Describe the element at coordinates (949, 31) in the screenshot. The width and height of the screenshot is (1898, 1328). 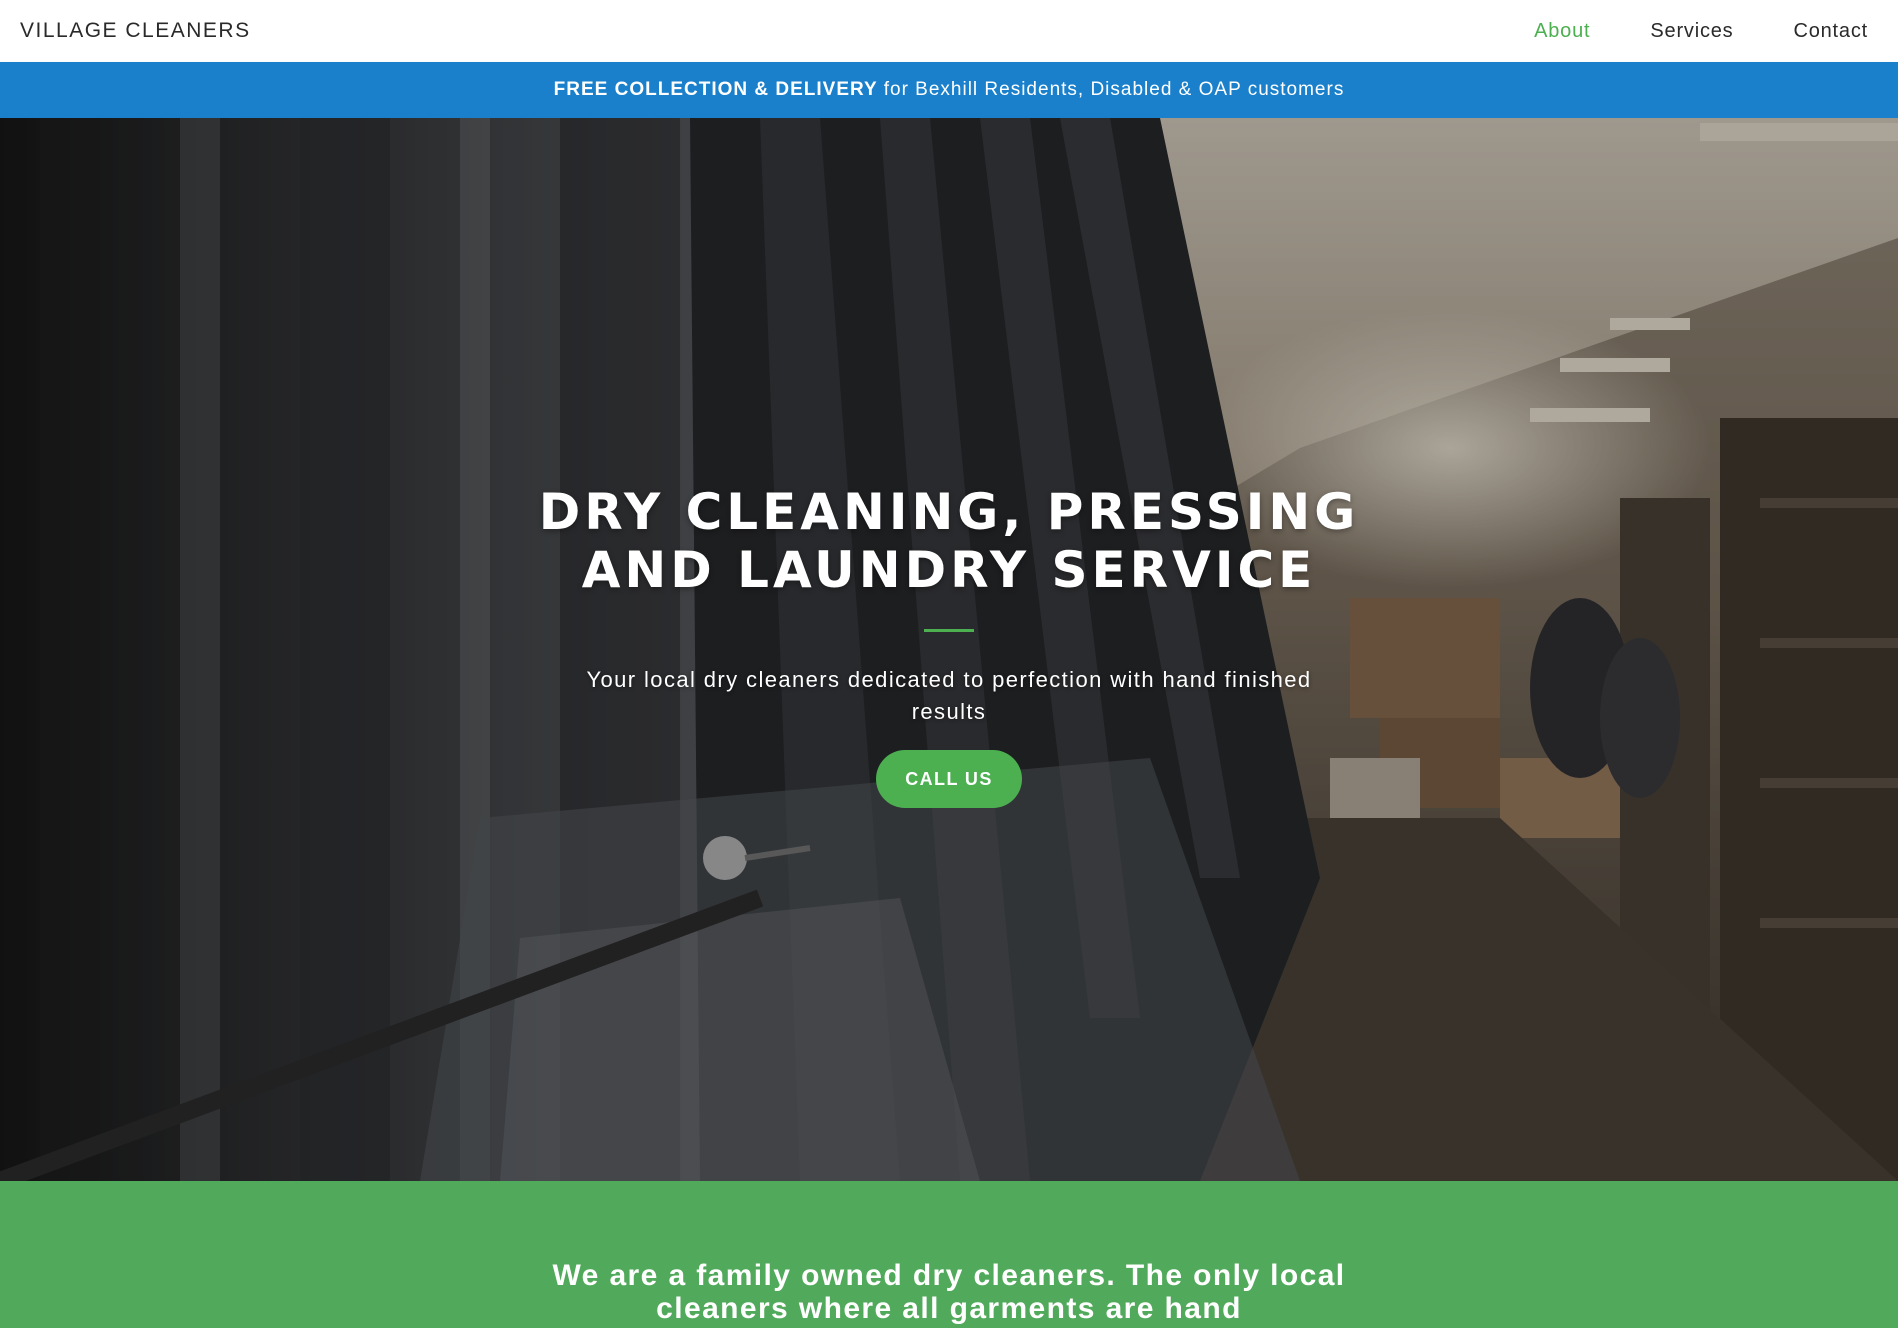
I see `top-navbar: VILLAGE CLEANERS About Services Contact` at that location.